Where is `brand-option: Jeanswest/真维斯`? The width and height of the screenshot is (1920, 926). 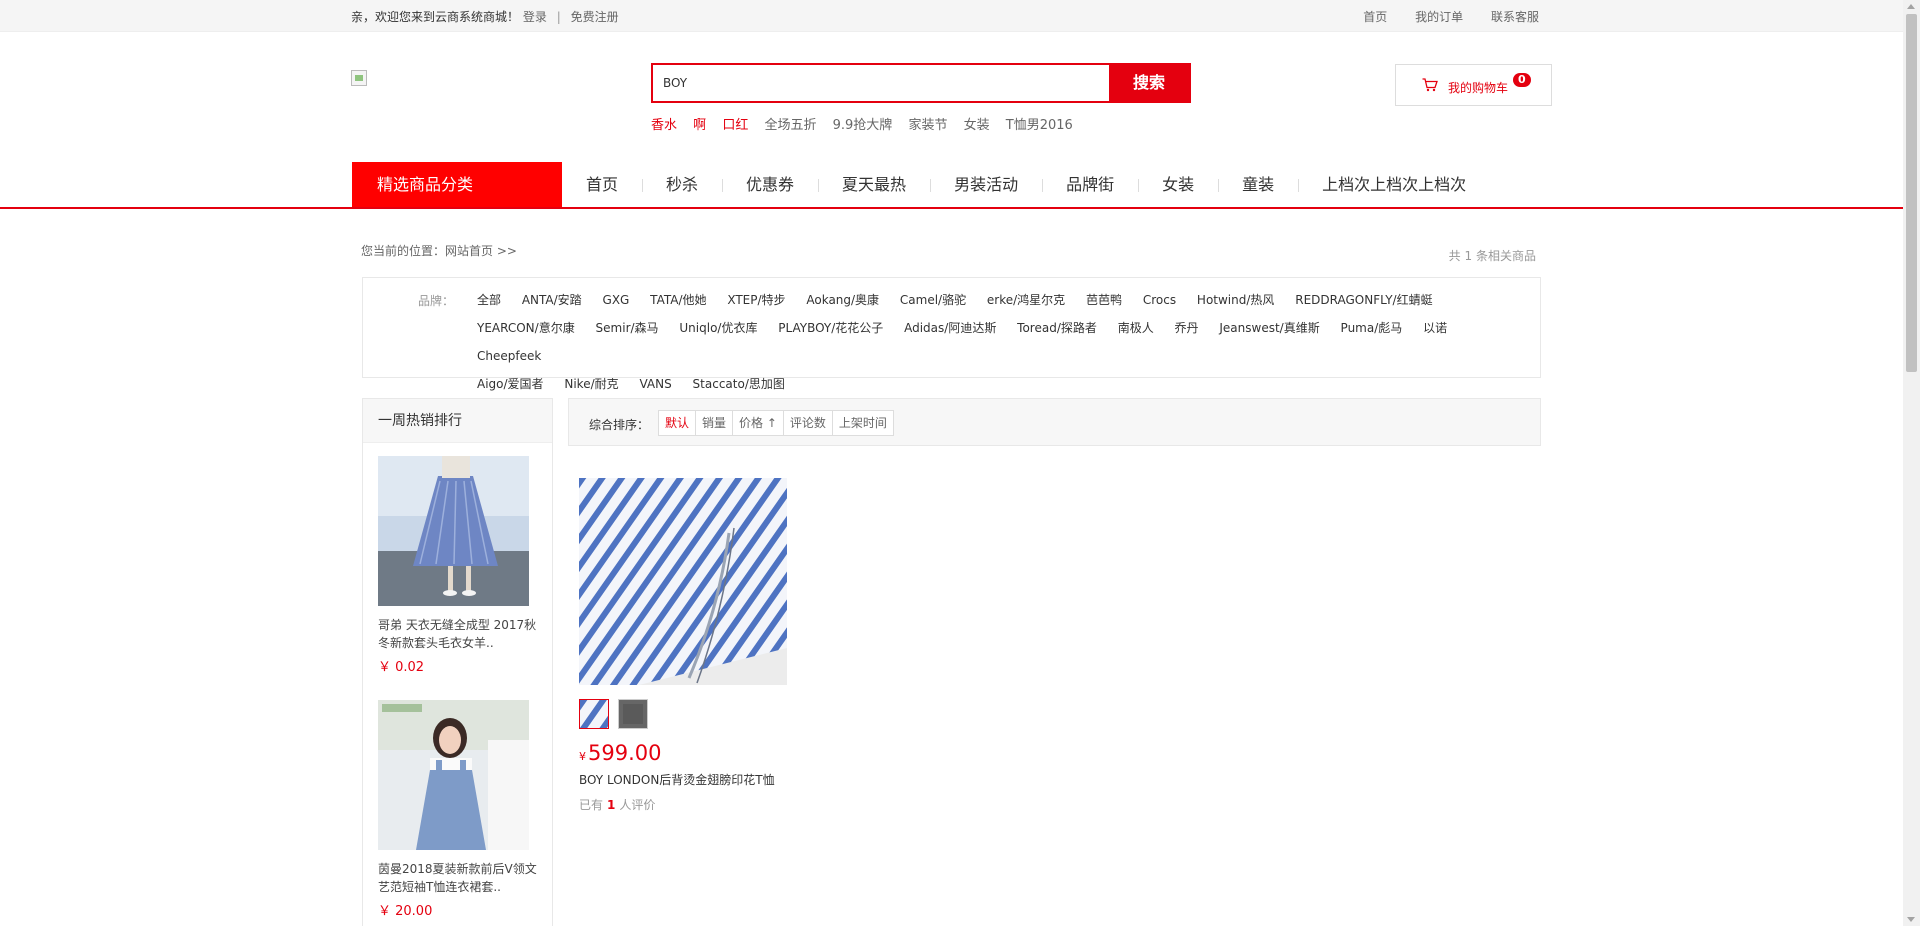
brand-option: Jeanswest/真维斯 is located at coordinates (1269, 328).